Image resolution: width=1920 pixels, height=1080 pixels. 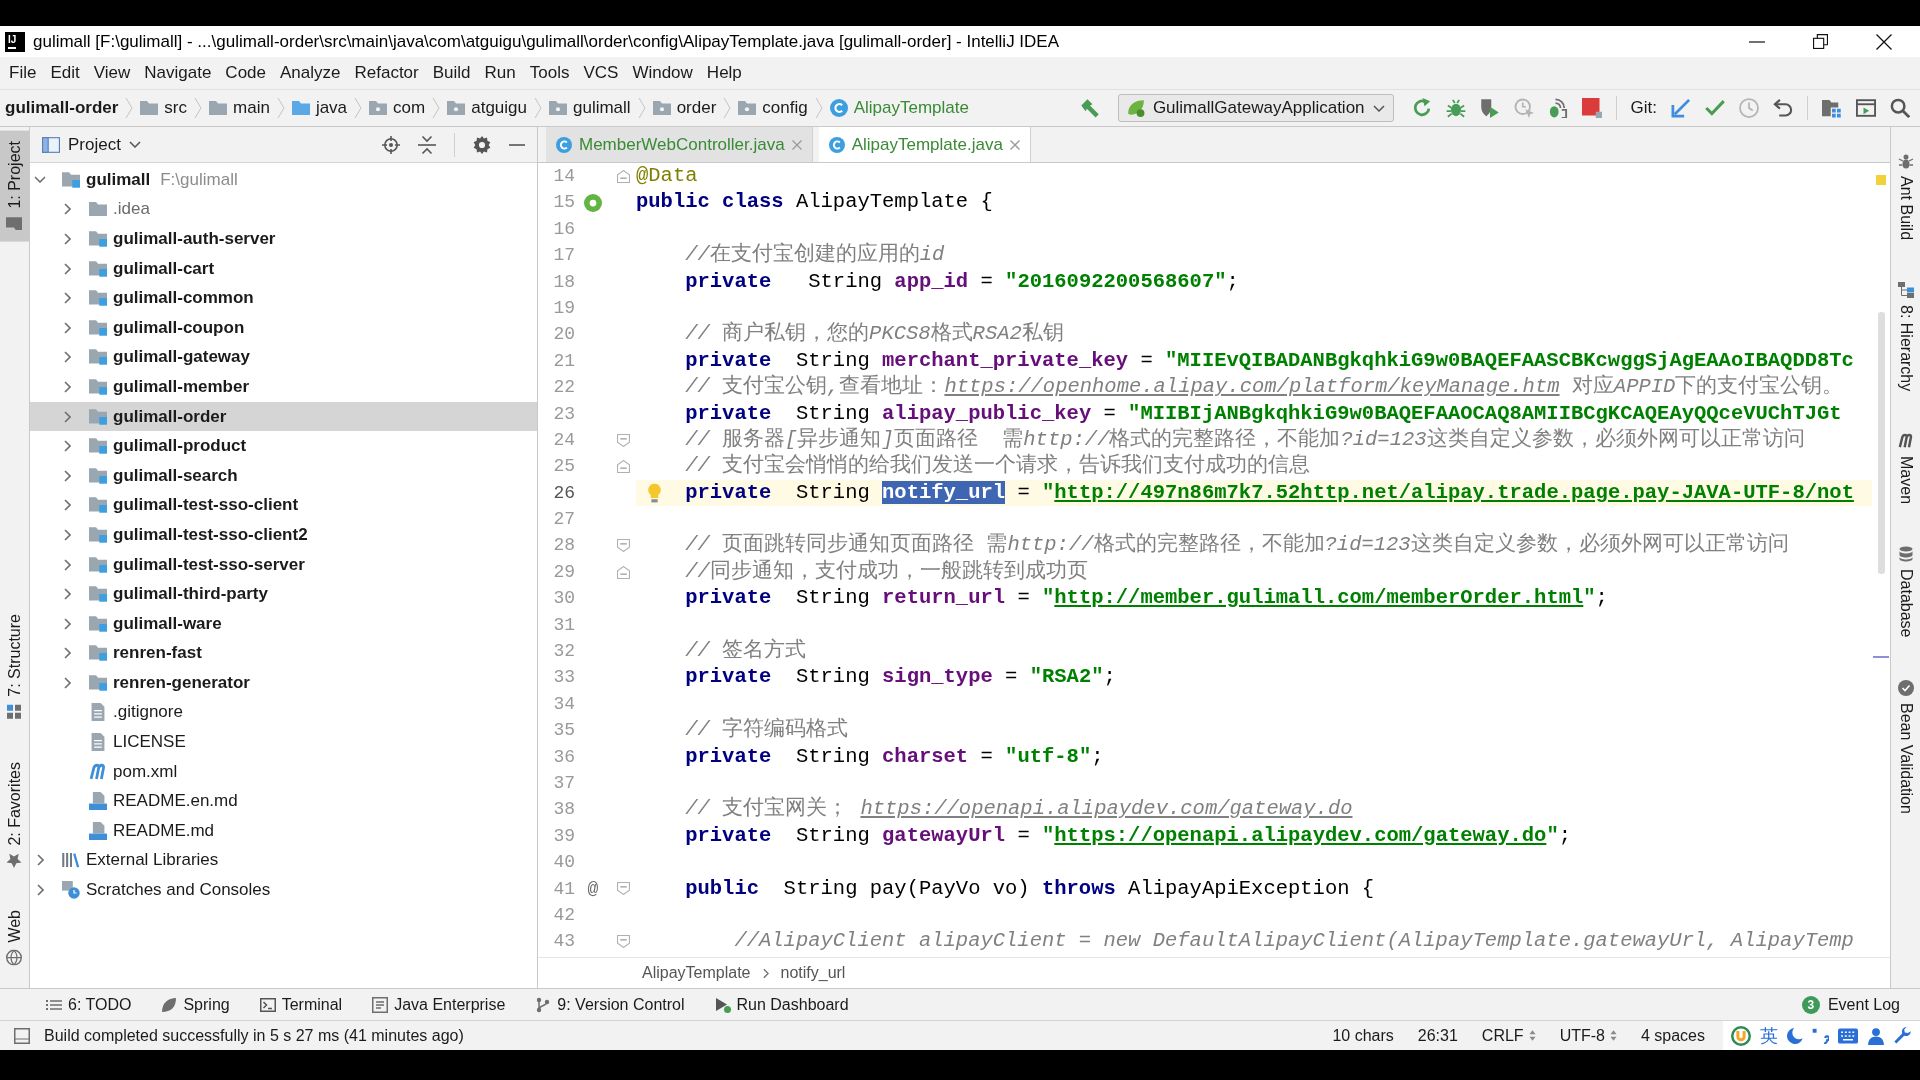 What do you see at coordinates (1905, 337) in the screenshot?
I see `tool-window-tab: 8: Hierarchy` at bounding box center [1905, 337].